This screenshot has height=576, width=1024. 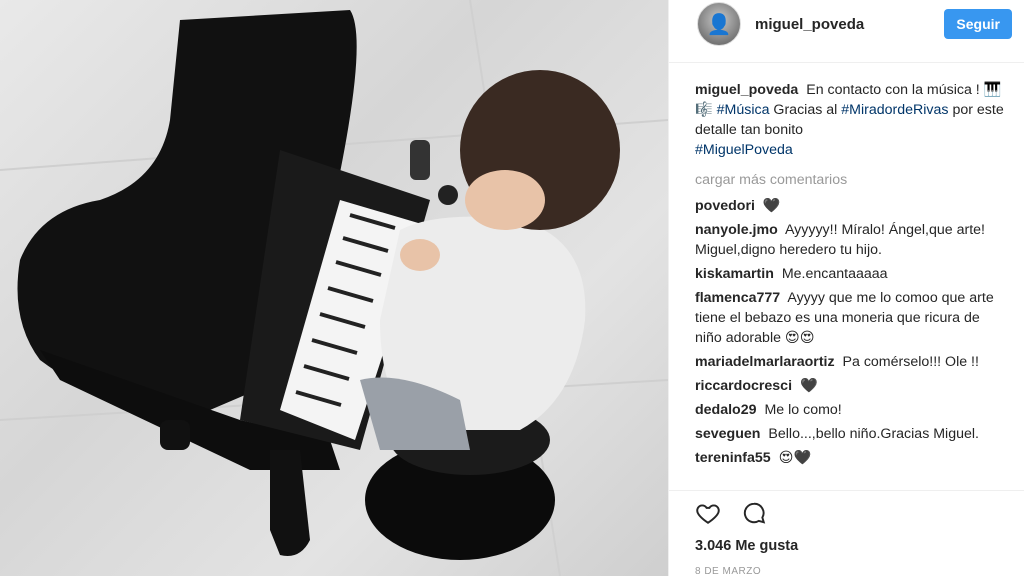 What do you see at coordinates (726, 410) in the screenshot?
I see `comment-username: dedalo29` at bounding box center [726, 410].